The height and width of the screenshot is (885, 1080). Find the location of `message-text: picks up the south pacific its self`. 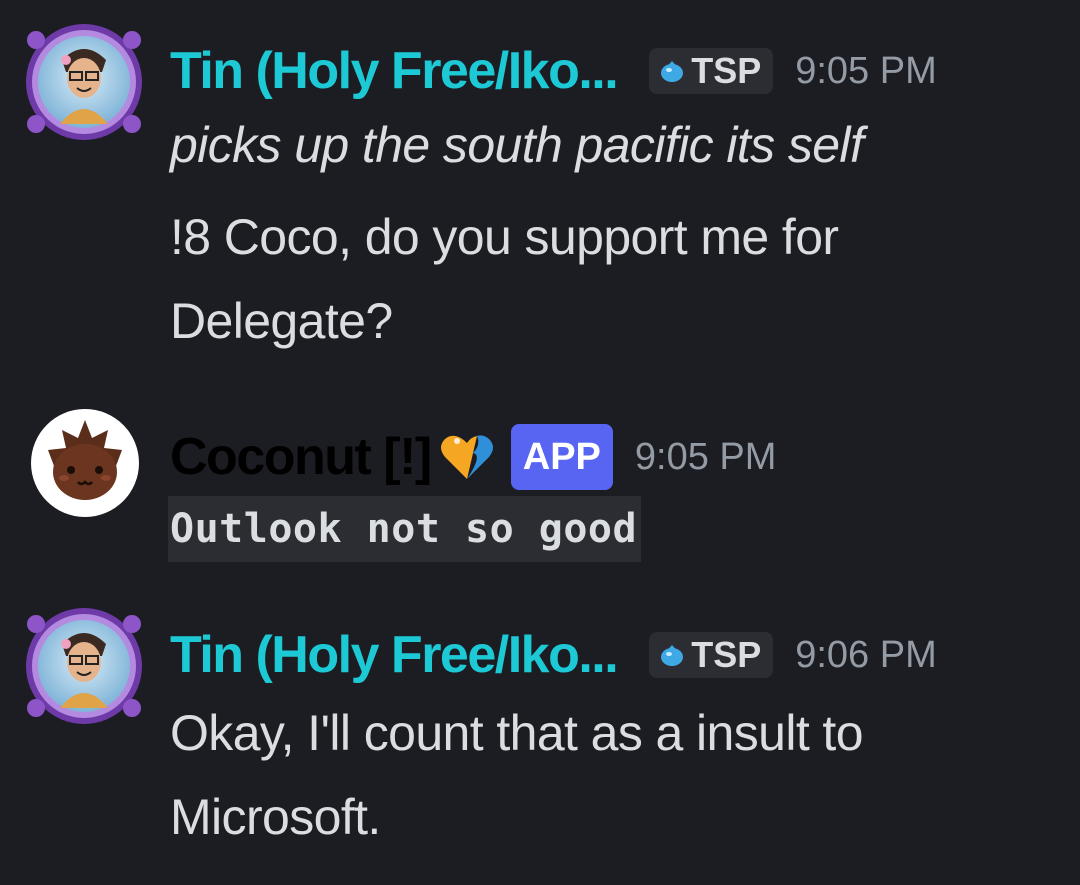

message-text: picks up the south pacific its self is located at coordinates (517, 145).